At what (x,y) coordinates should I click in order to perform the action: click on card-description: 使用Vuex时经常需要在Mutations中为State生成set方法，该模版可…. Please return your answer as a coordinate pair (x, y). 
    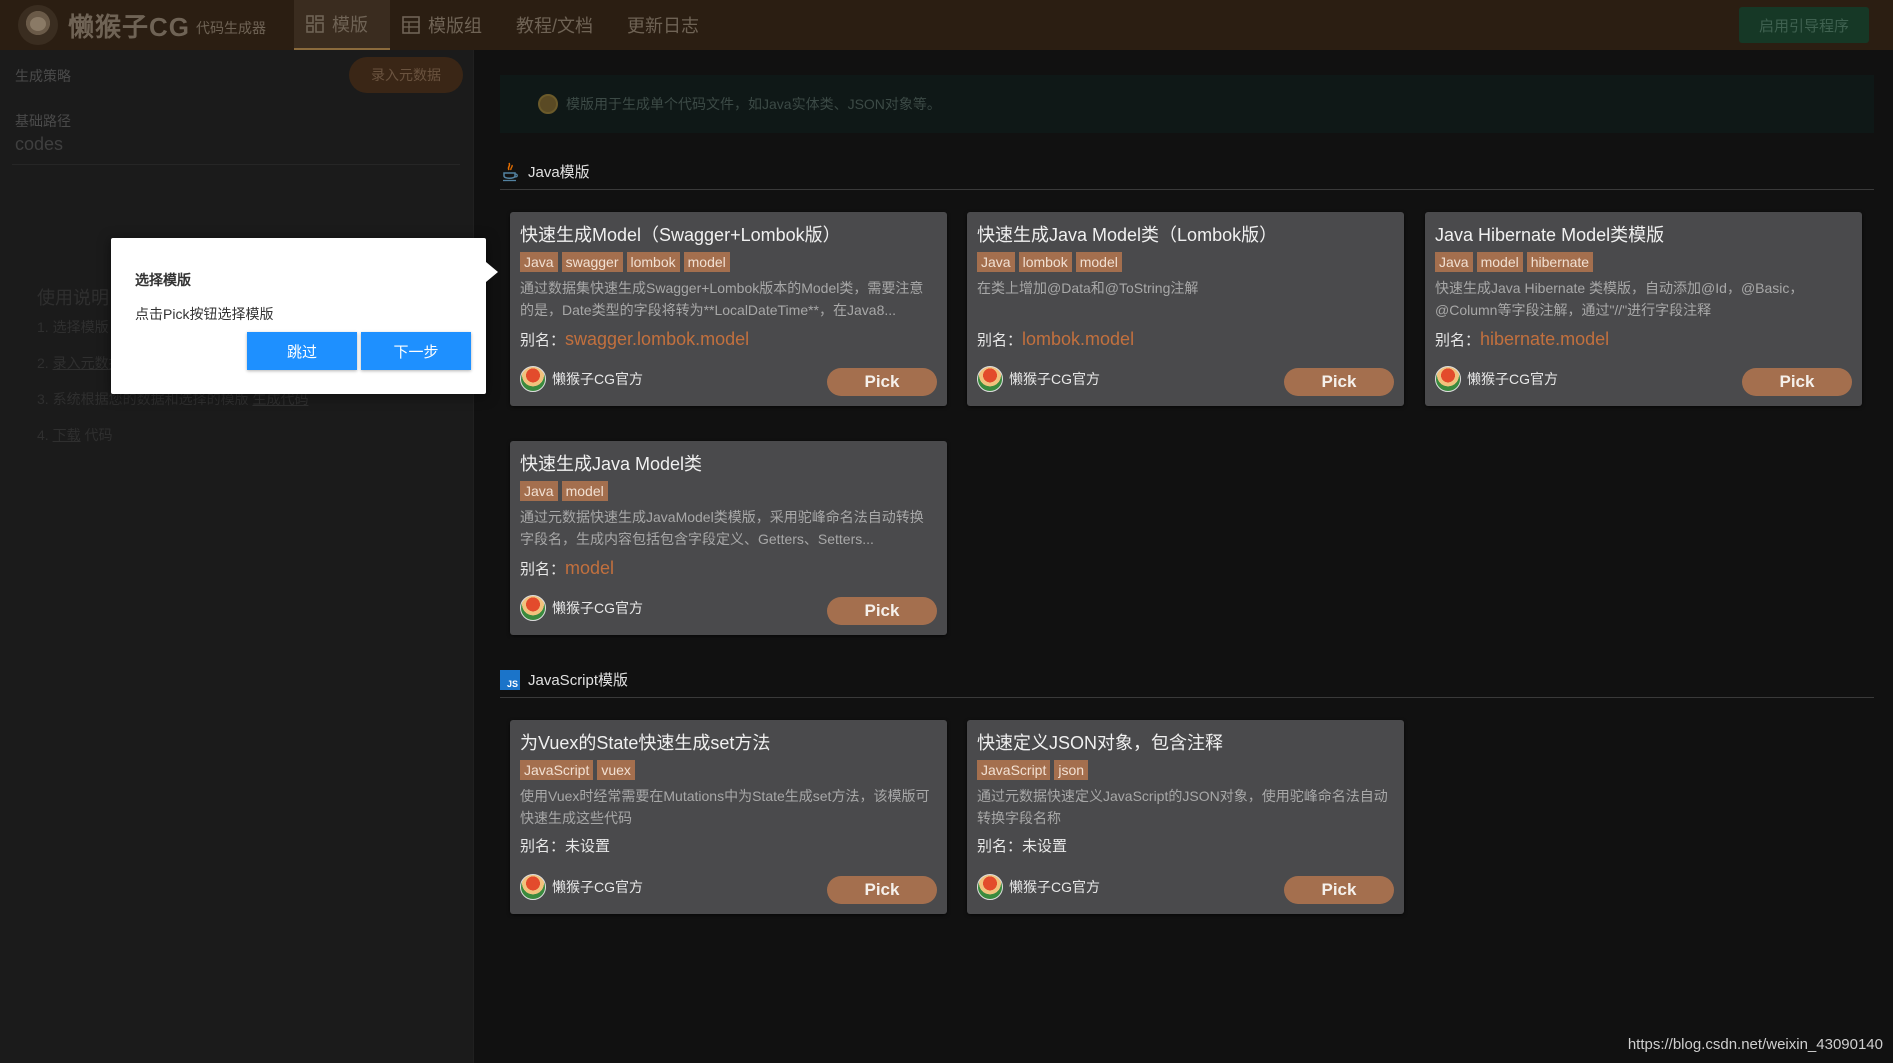
    Looking at the image, I should click on (725, 807).